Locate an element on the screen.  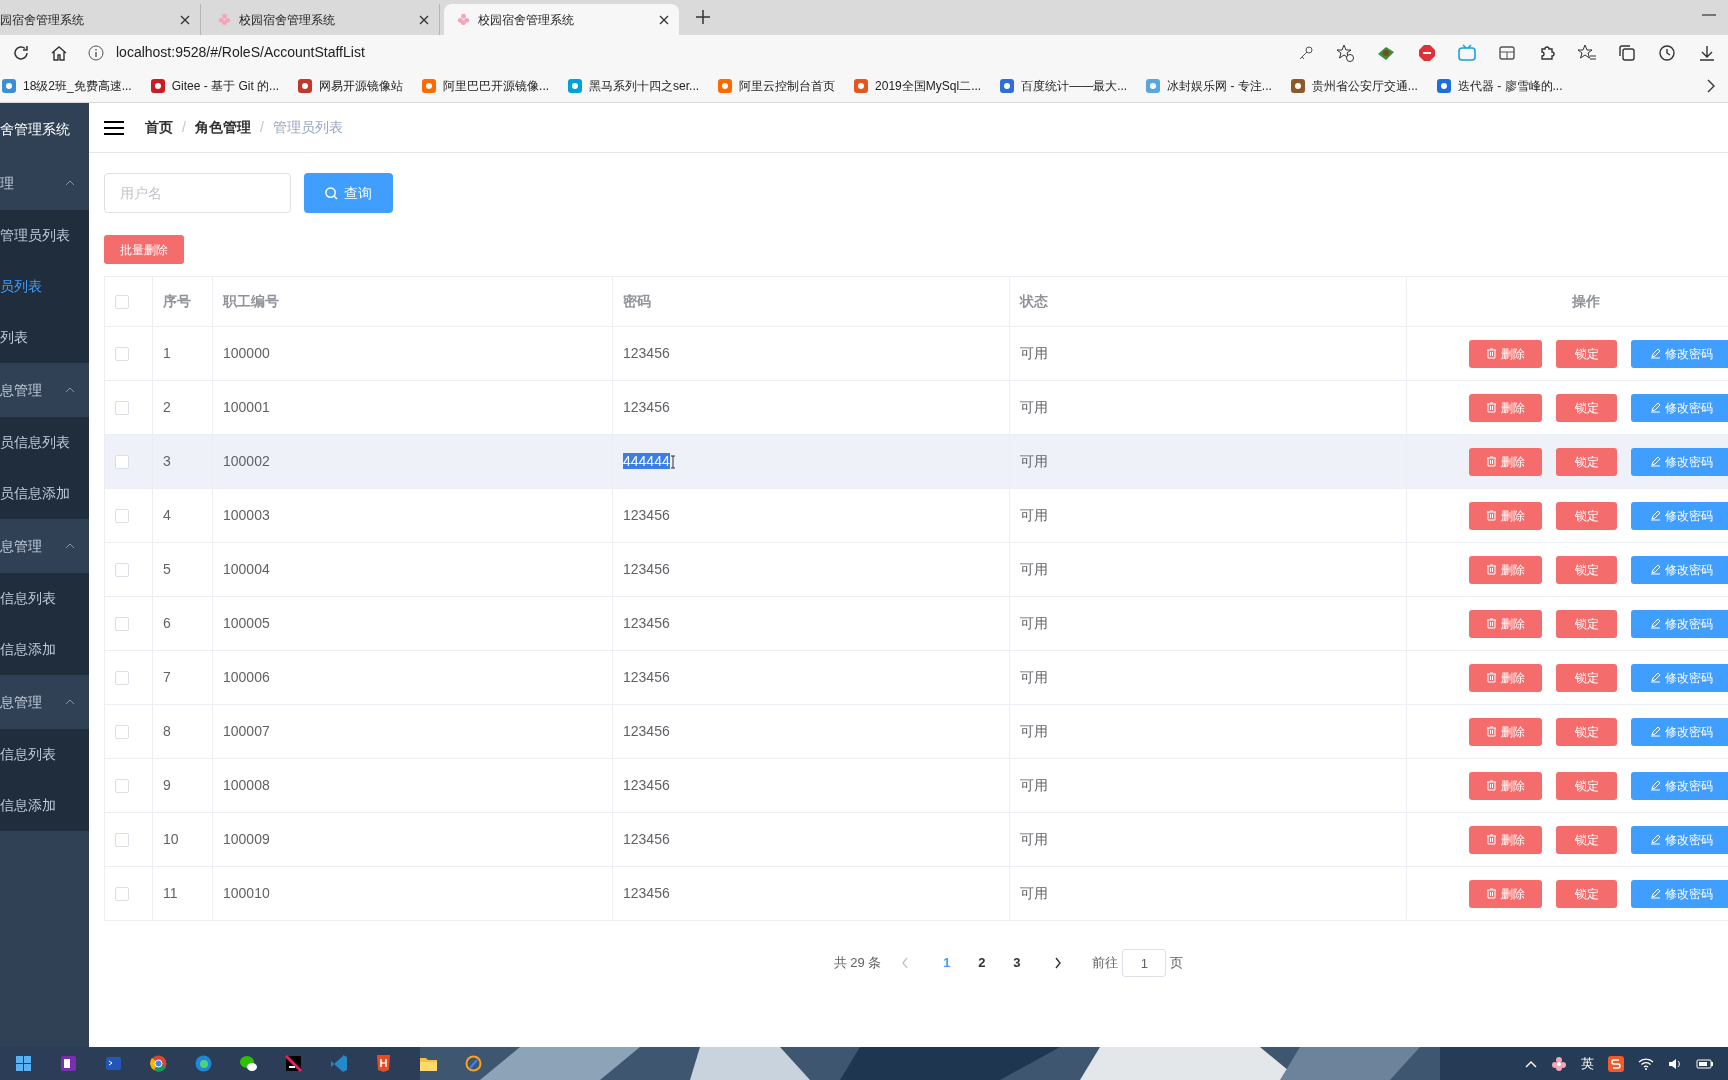
menu-item: 员信息列表 is located at coordinates (44, 442).